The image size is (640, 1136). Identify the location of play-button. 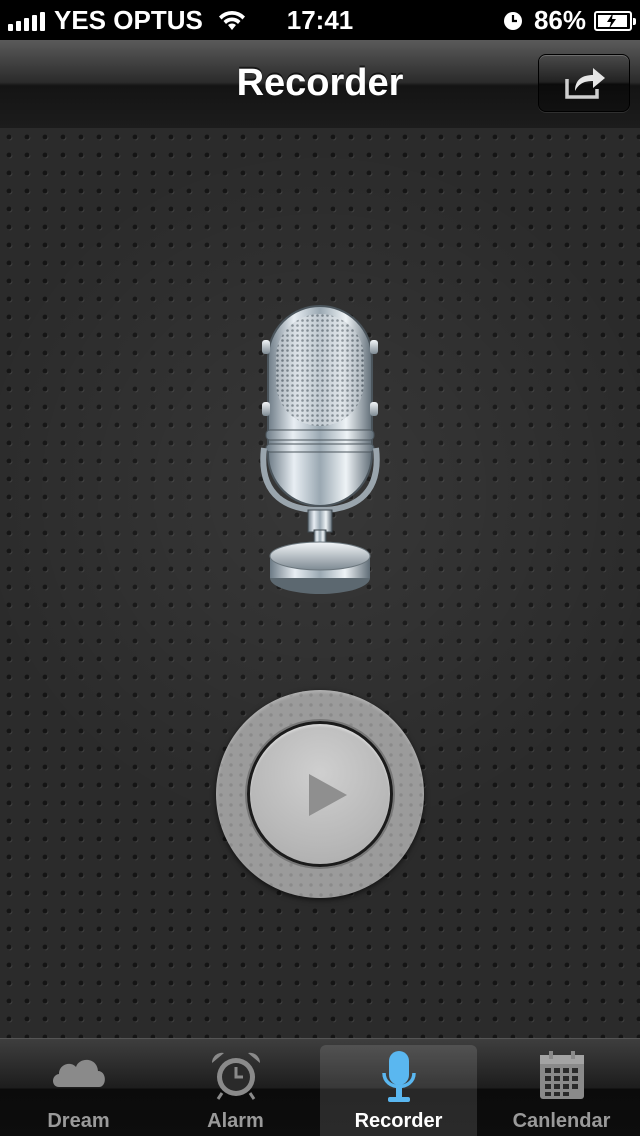
(320, 794).